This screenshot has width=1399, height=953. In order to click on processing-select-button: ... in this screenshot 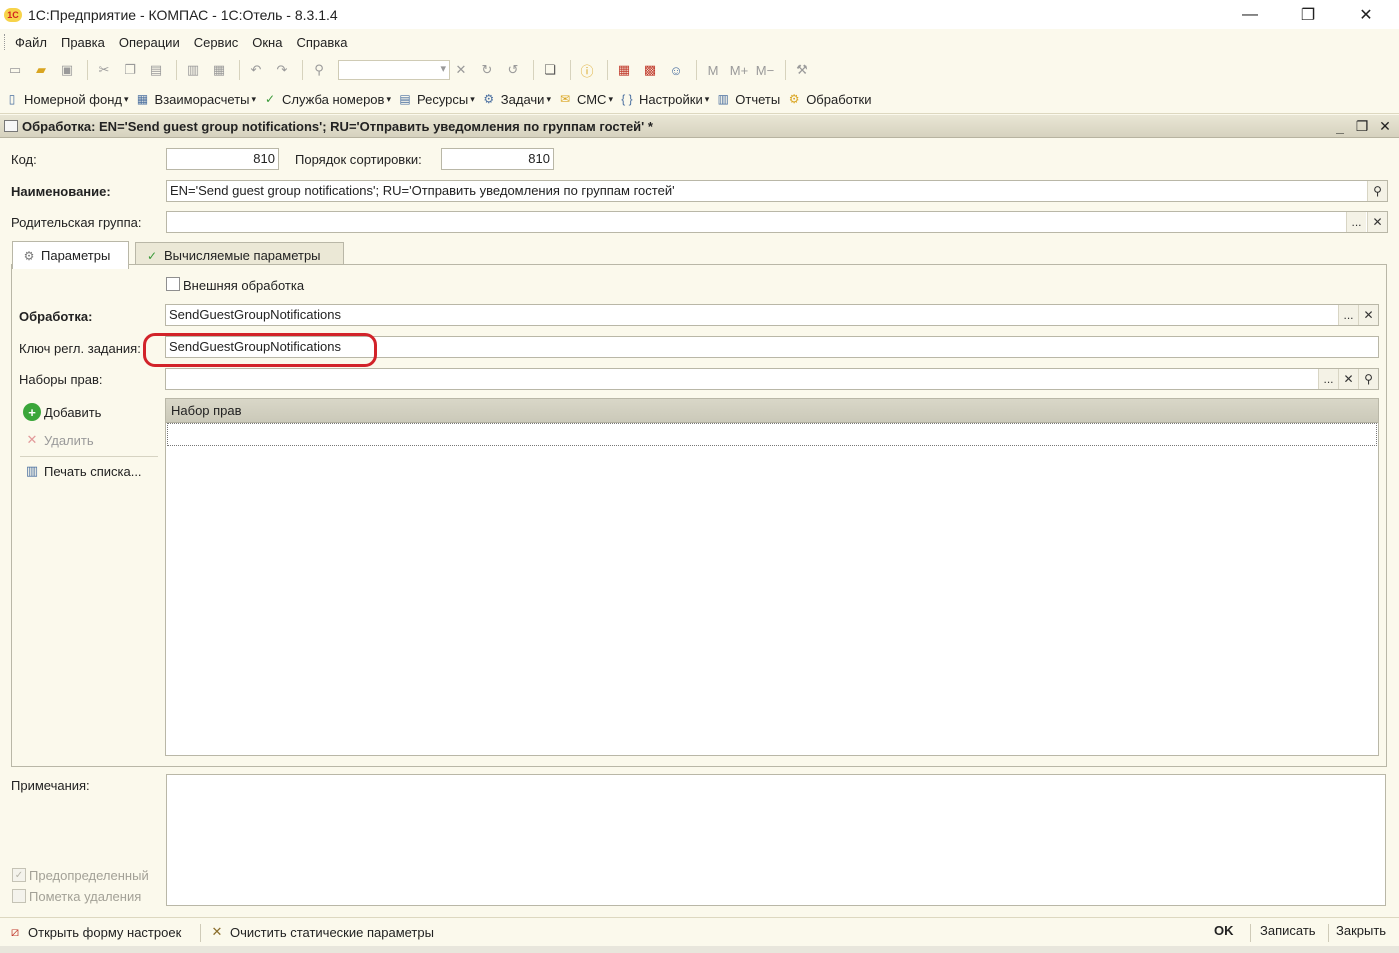, I will do `click(1348, 315)`.